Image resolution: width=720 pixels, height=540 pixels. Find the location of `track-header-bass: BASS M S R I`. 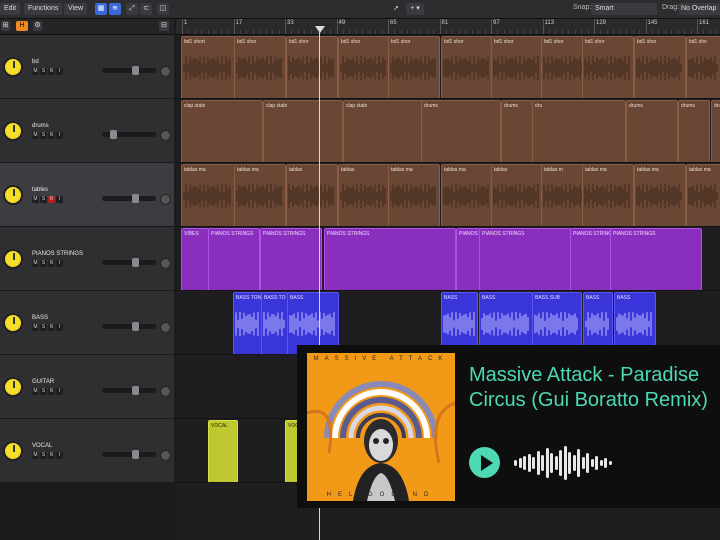

track-header-bass: BASS M S R I is located at coordinates (87, 323).